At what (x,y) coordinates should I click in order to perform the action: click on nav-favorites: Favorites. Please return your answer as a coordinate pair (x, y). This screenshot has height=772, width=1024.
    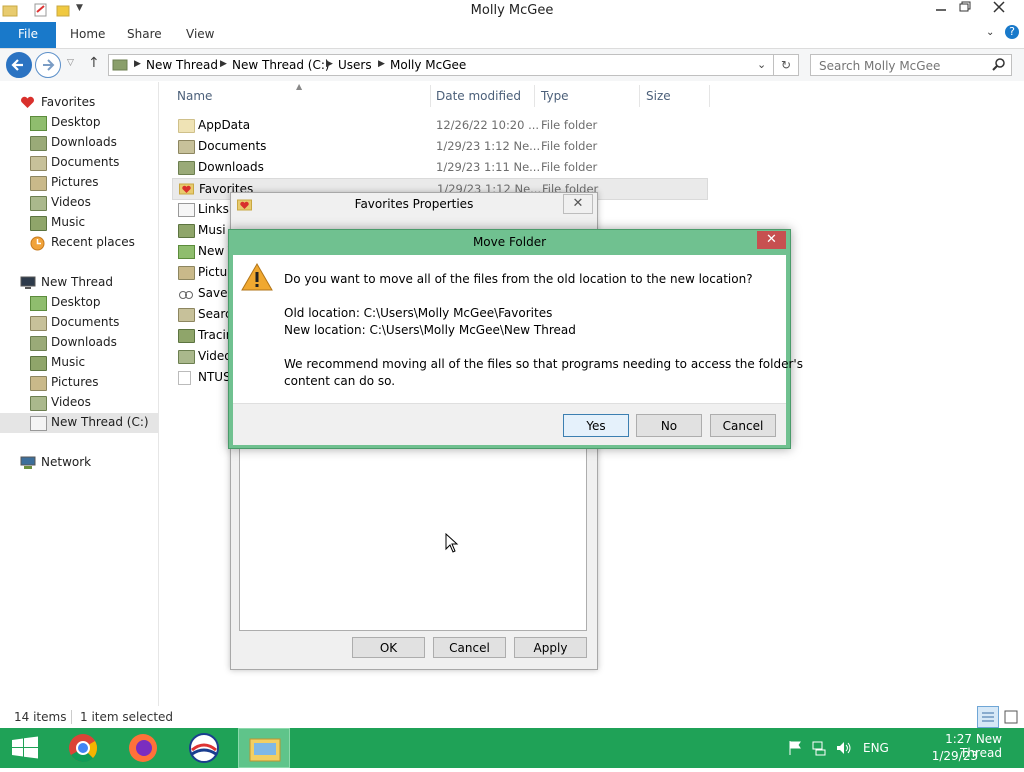
    Looking at the image, I should click on (79, 103).